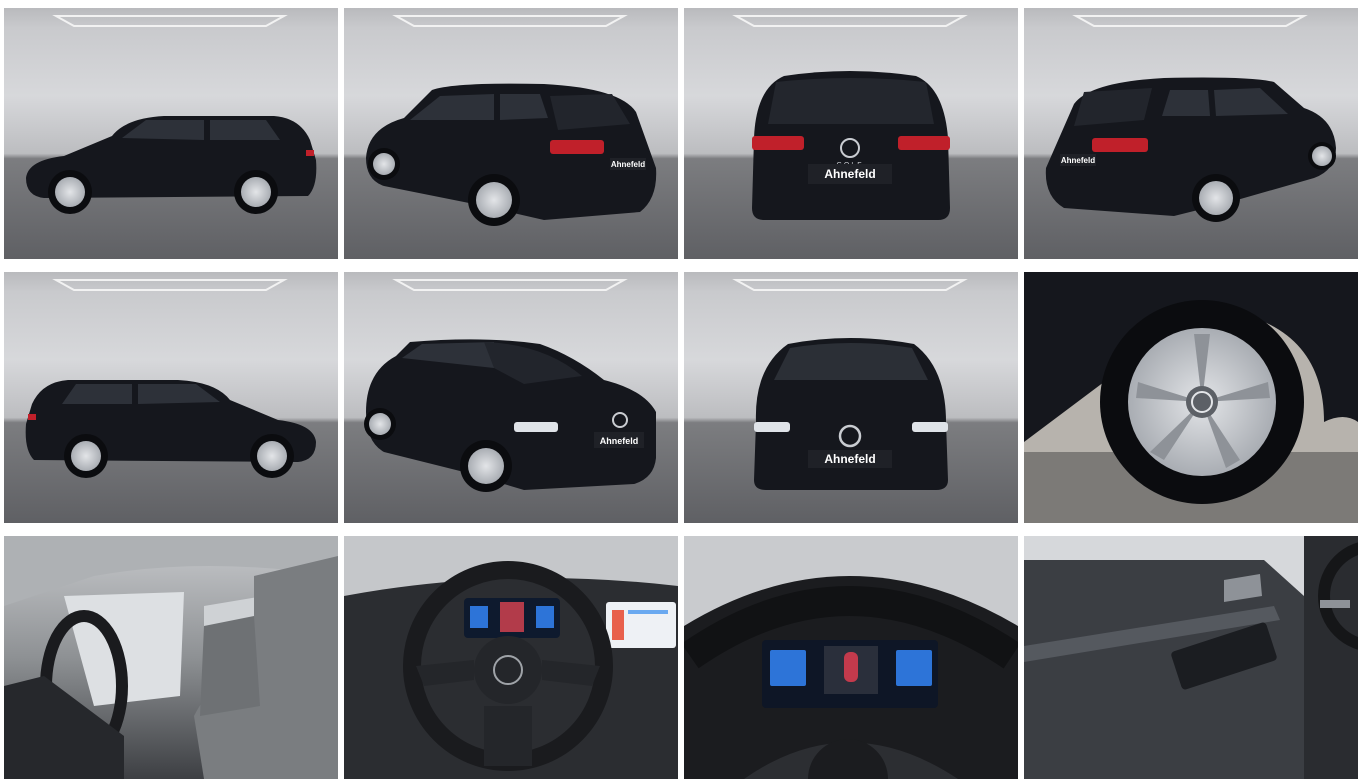 The image size is (1365, 781). I want to click on photo-digital-cockpit, so click(851, 657).